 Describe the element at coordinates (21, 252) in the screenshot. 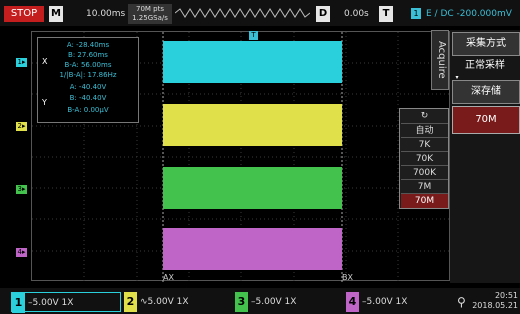

I see `ch4-level-marker: 4▸` at that location.